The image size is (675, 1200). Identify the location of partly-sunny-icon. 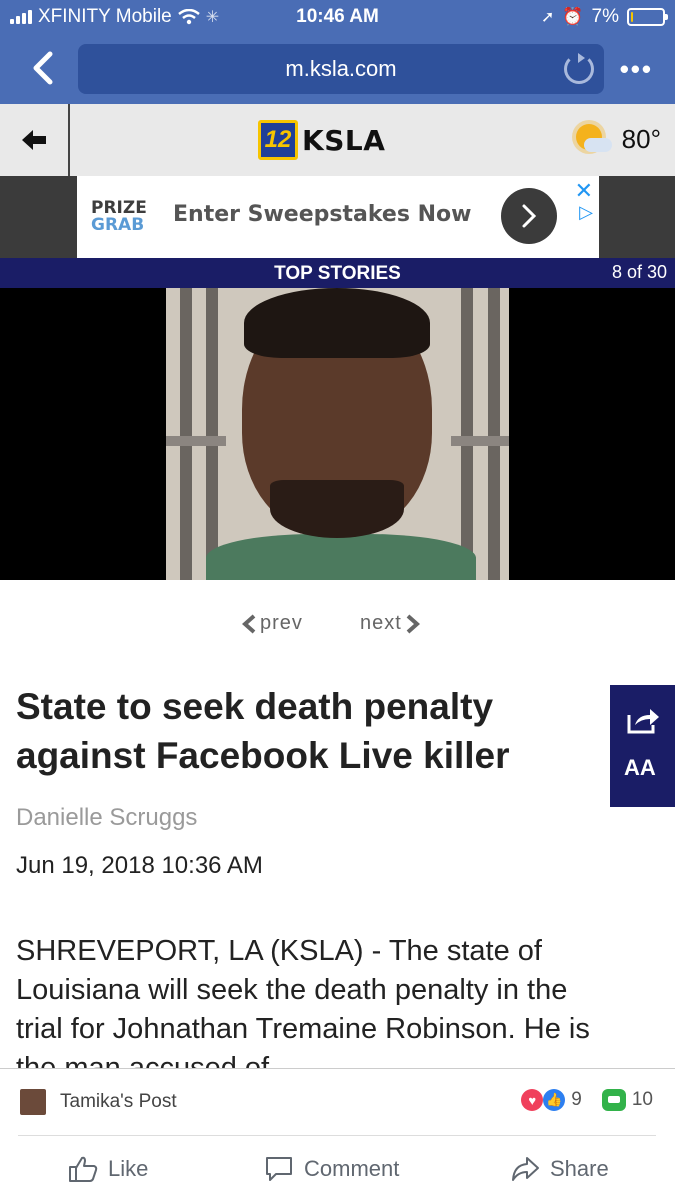
(592, 139).